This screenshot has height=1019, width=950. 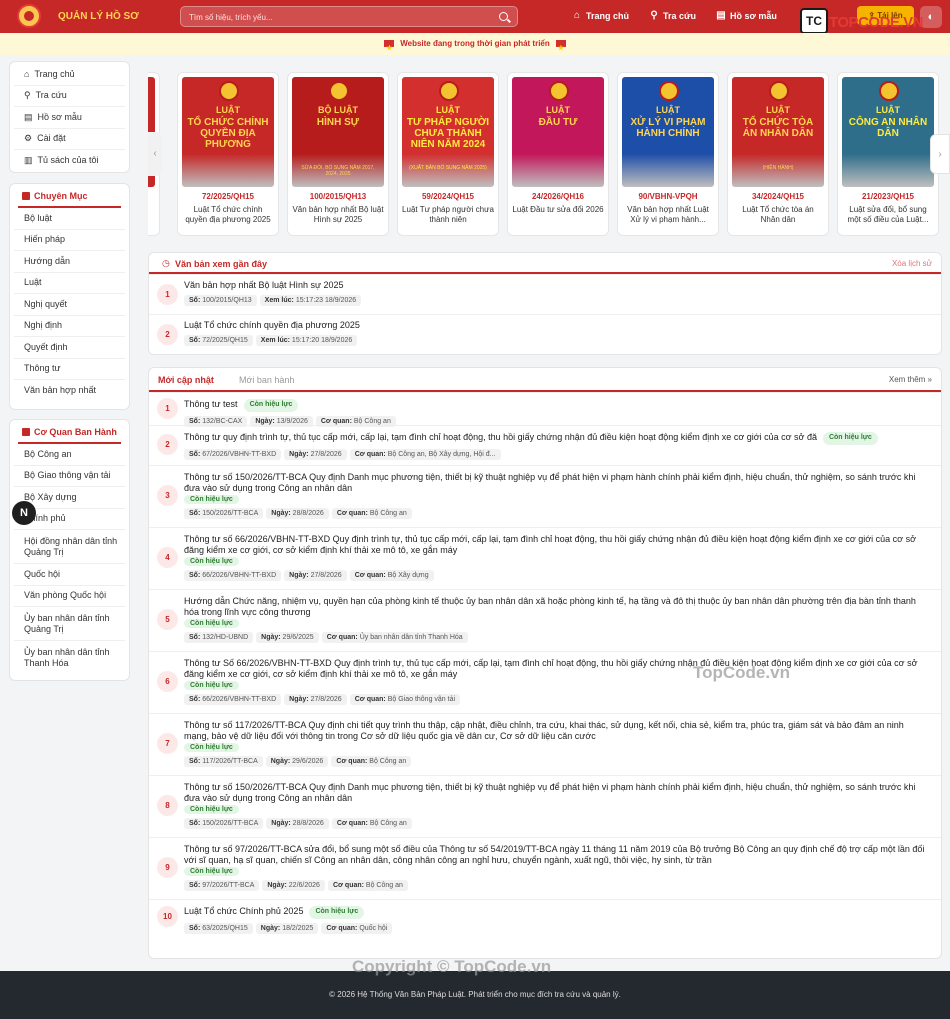 I want to click on carousel-prev-button: ‹, so click(x=155, y=154).